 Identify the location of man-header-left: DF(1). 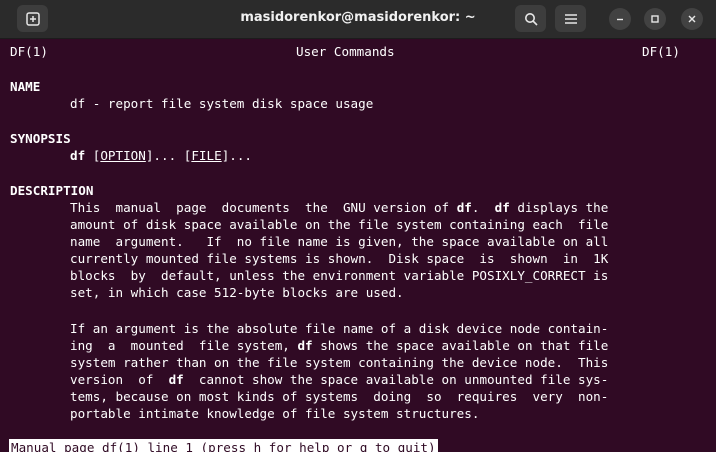
(29, 51).